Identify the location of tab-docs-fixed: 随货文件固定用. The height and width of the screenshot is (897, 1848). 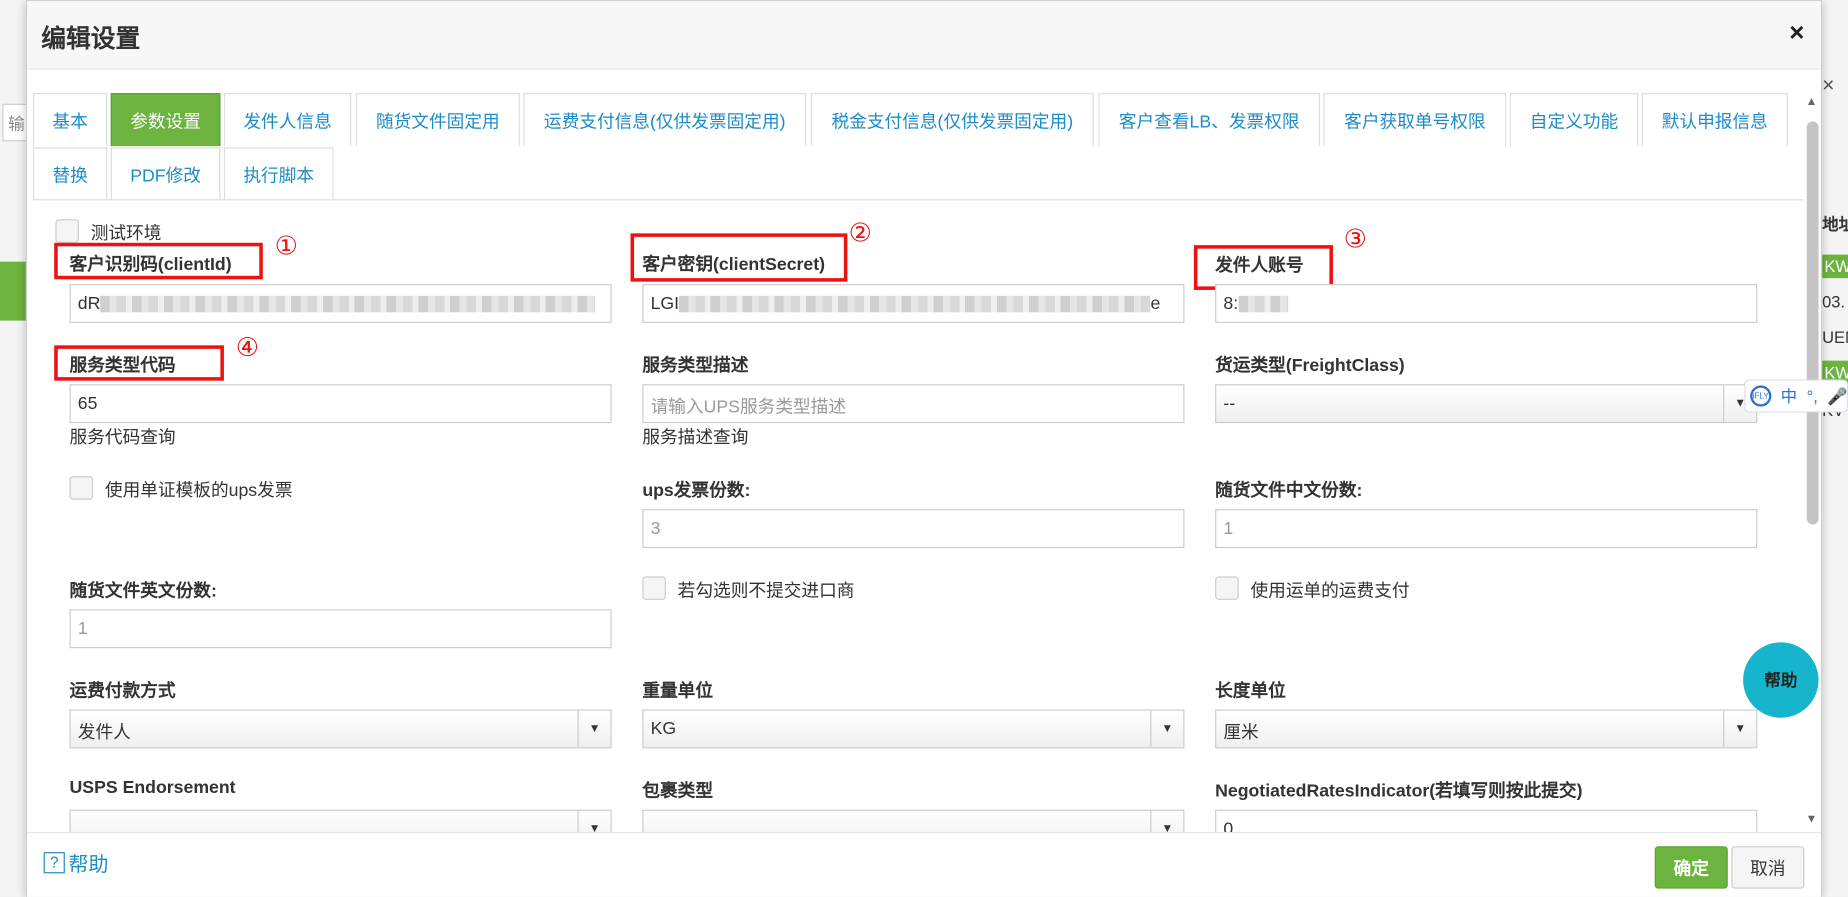
(437, 120).